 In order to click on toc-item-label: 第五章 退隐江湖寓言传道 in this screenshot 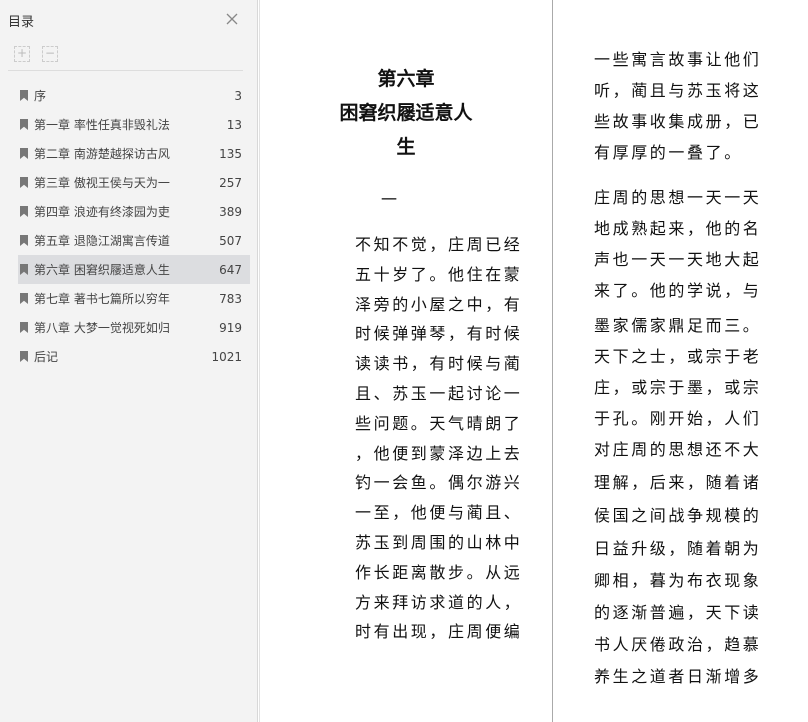, I will do `click(102, 241)`.